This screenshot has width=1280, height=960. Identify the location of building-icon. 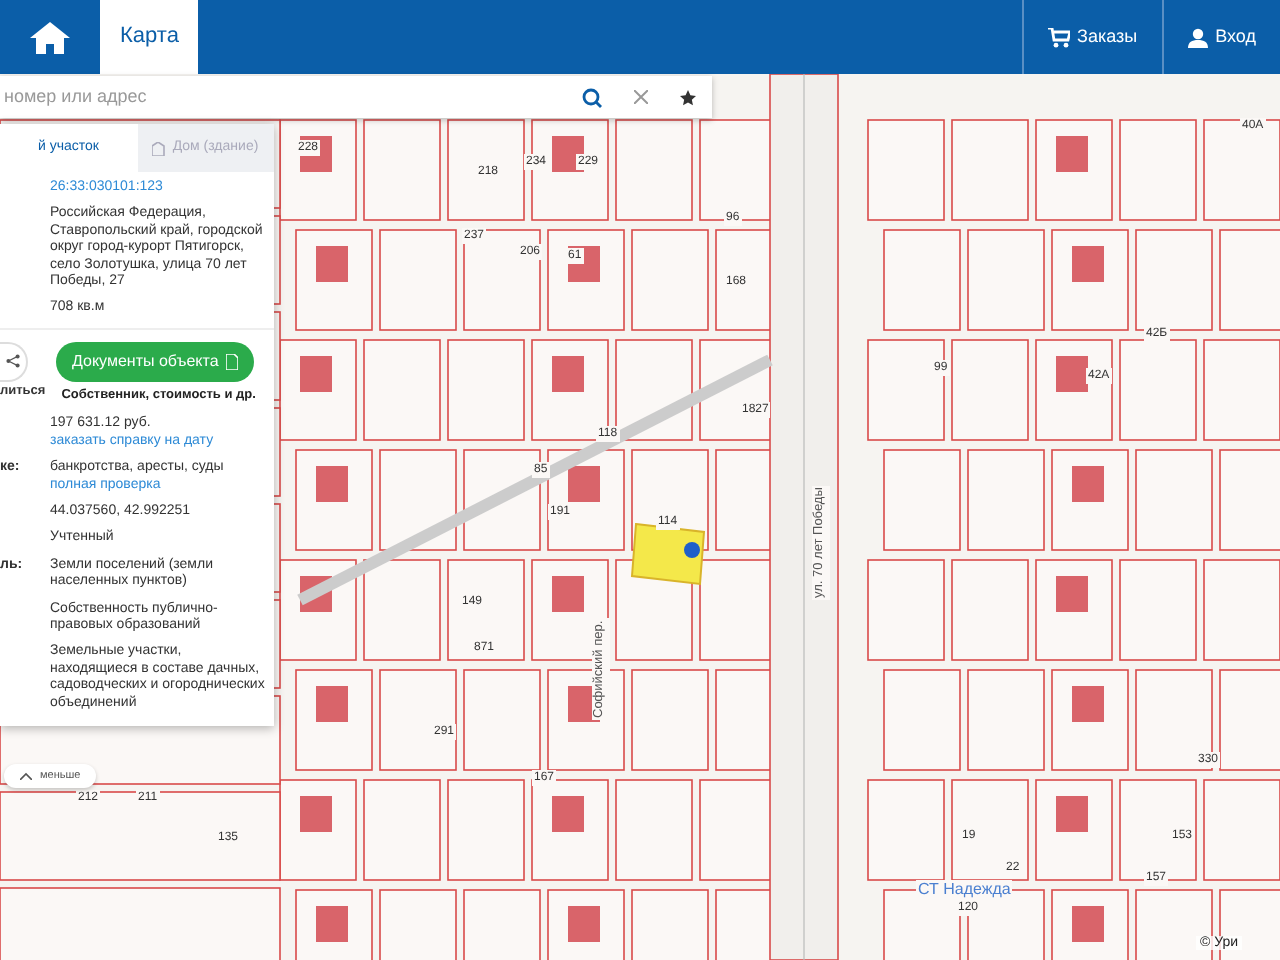
(159, 148).